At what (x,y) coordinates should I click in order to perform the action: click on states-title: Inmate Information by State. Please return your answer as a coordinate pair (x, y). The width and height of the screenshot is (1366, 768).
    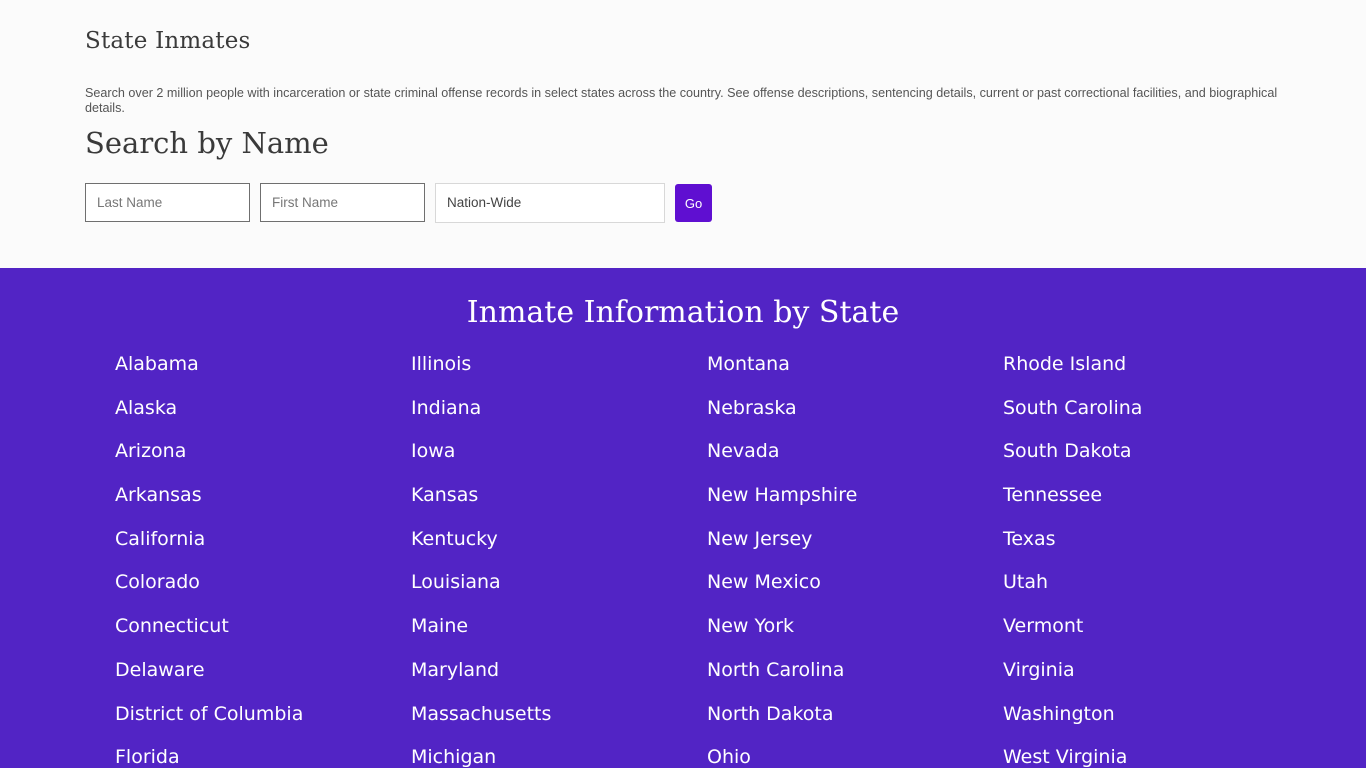
    Looking at the image, I should click on (683, 312).